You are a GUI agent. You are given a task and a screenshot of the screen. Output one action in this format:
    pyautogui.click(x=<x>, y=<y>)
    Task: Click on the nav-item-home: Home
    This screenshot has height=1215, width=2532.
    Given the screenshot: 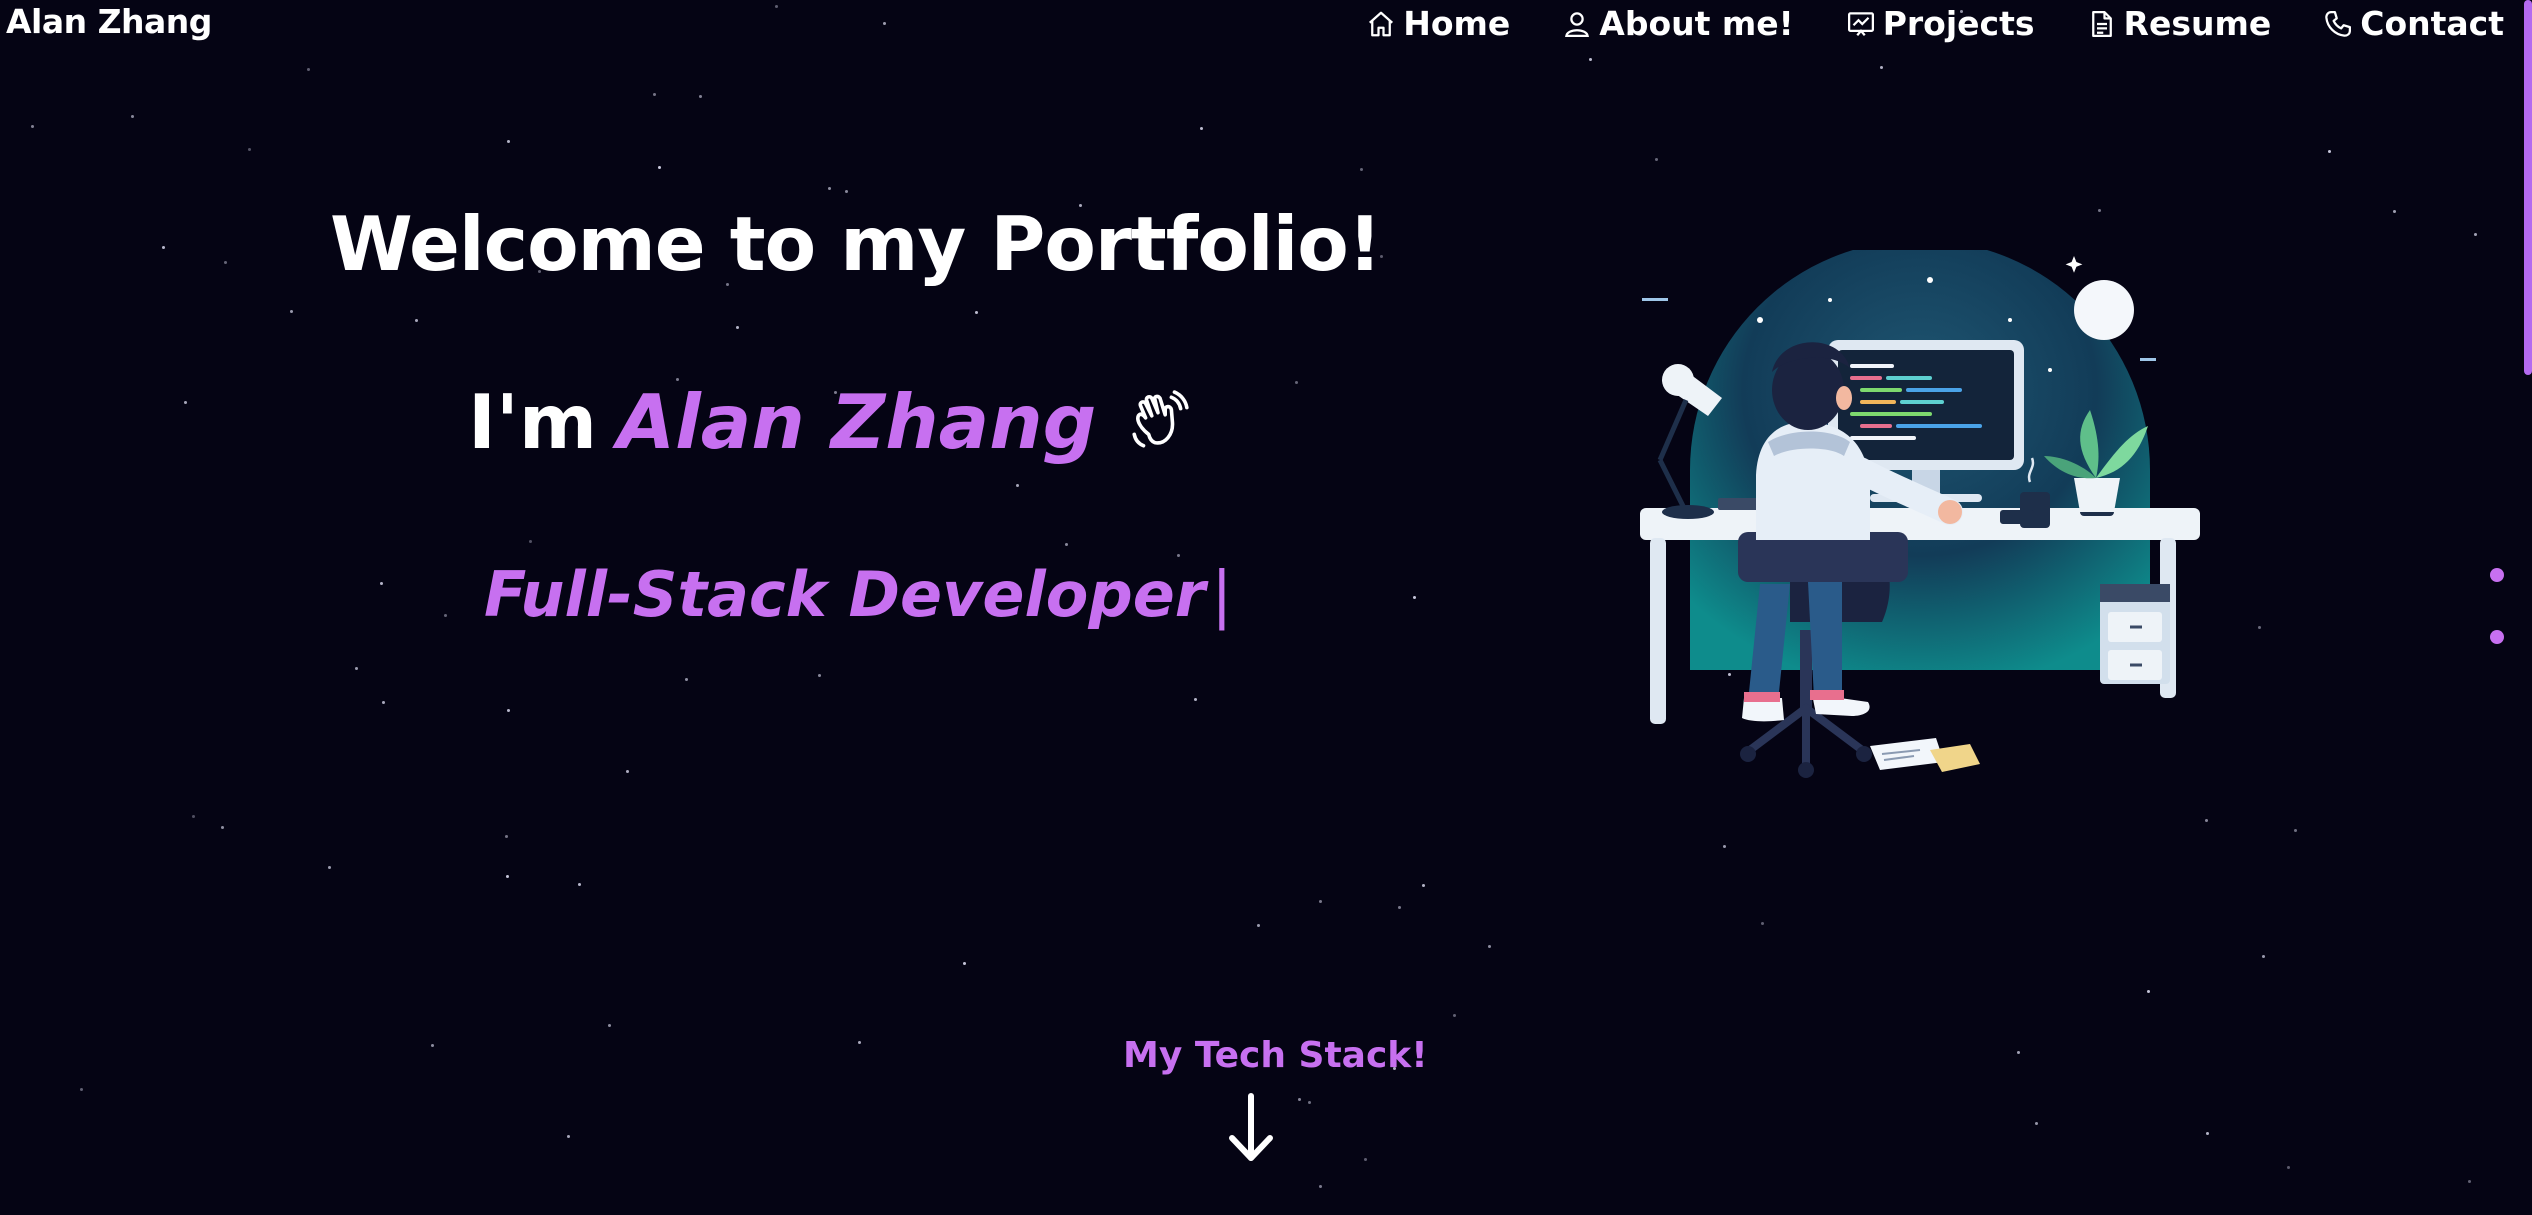 What is the action you would take?
    pyautogui.click(x=1438, y=23)
    